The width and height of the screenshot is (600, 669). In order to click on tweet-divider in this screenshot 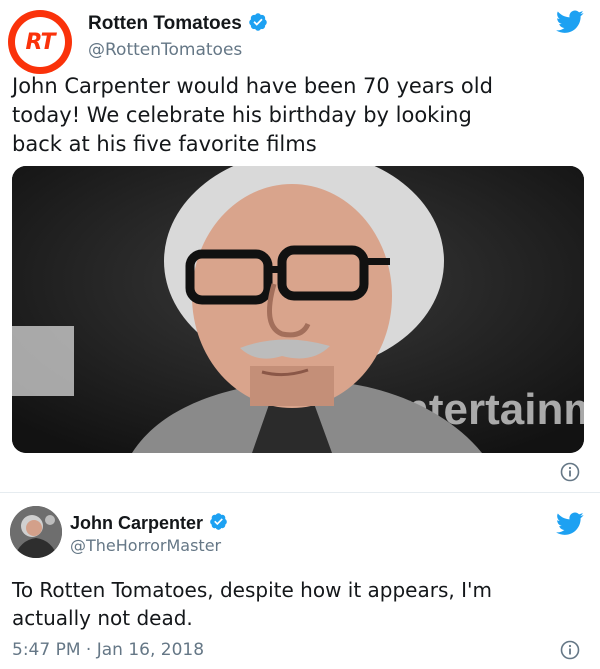, I will do `click(300, 492)`.